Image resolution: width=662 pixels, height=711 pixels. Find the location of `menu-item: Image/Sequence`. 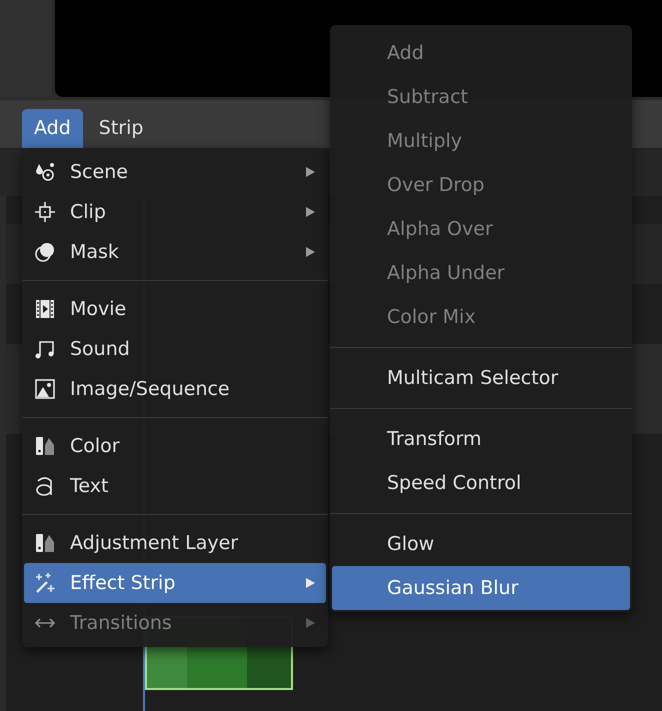

menu-item: Image/Sequence is located at coordinates (175, 389).